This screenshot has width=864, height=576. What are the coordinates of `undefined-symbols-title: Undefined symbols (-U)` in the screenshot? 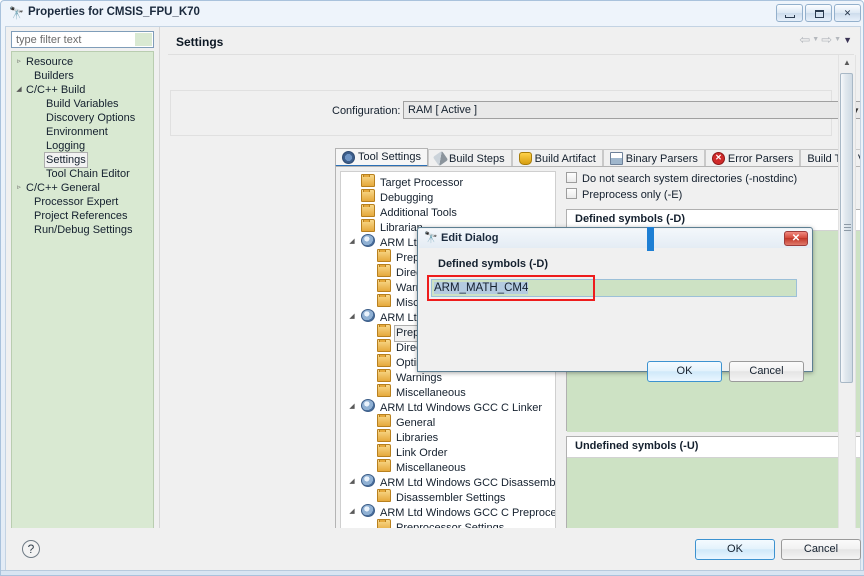 It's located at (637, 446).